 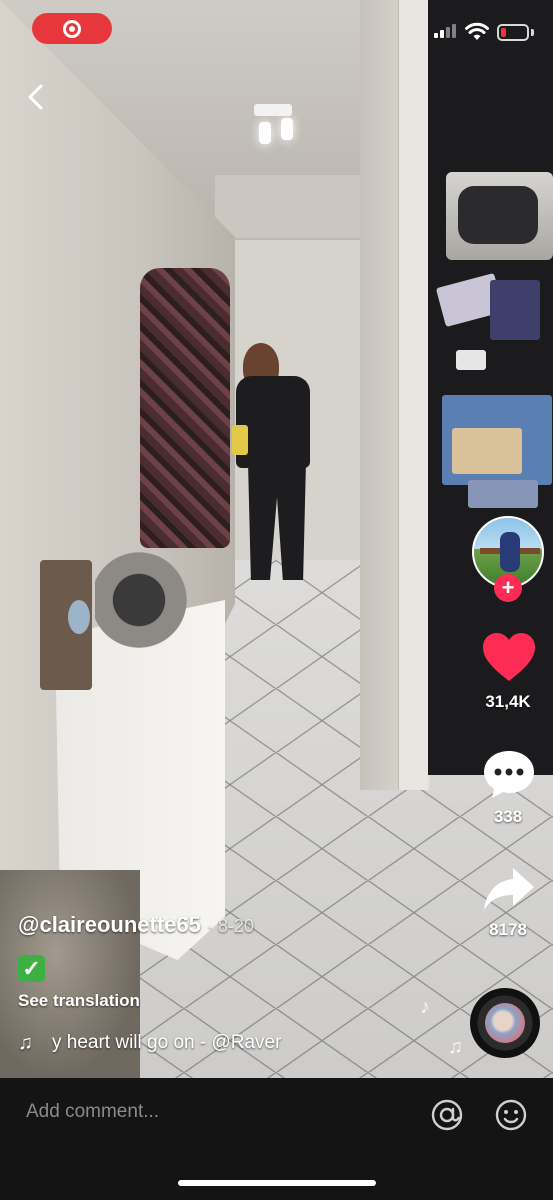 What do you see at coordinates (510, 552) in the screenshot?
I see `avatar-figure` at bounding box center [510, 552].